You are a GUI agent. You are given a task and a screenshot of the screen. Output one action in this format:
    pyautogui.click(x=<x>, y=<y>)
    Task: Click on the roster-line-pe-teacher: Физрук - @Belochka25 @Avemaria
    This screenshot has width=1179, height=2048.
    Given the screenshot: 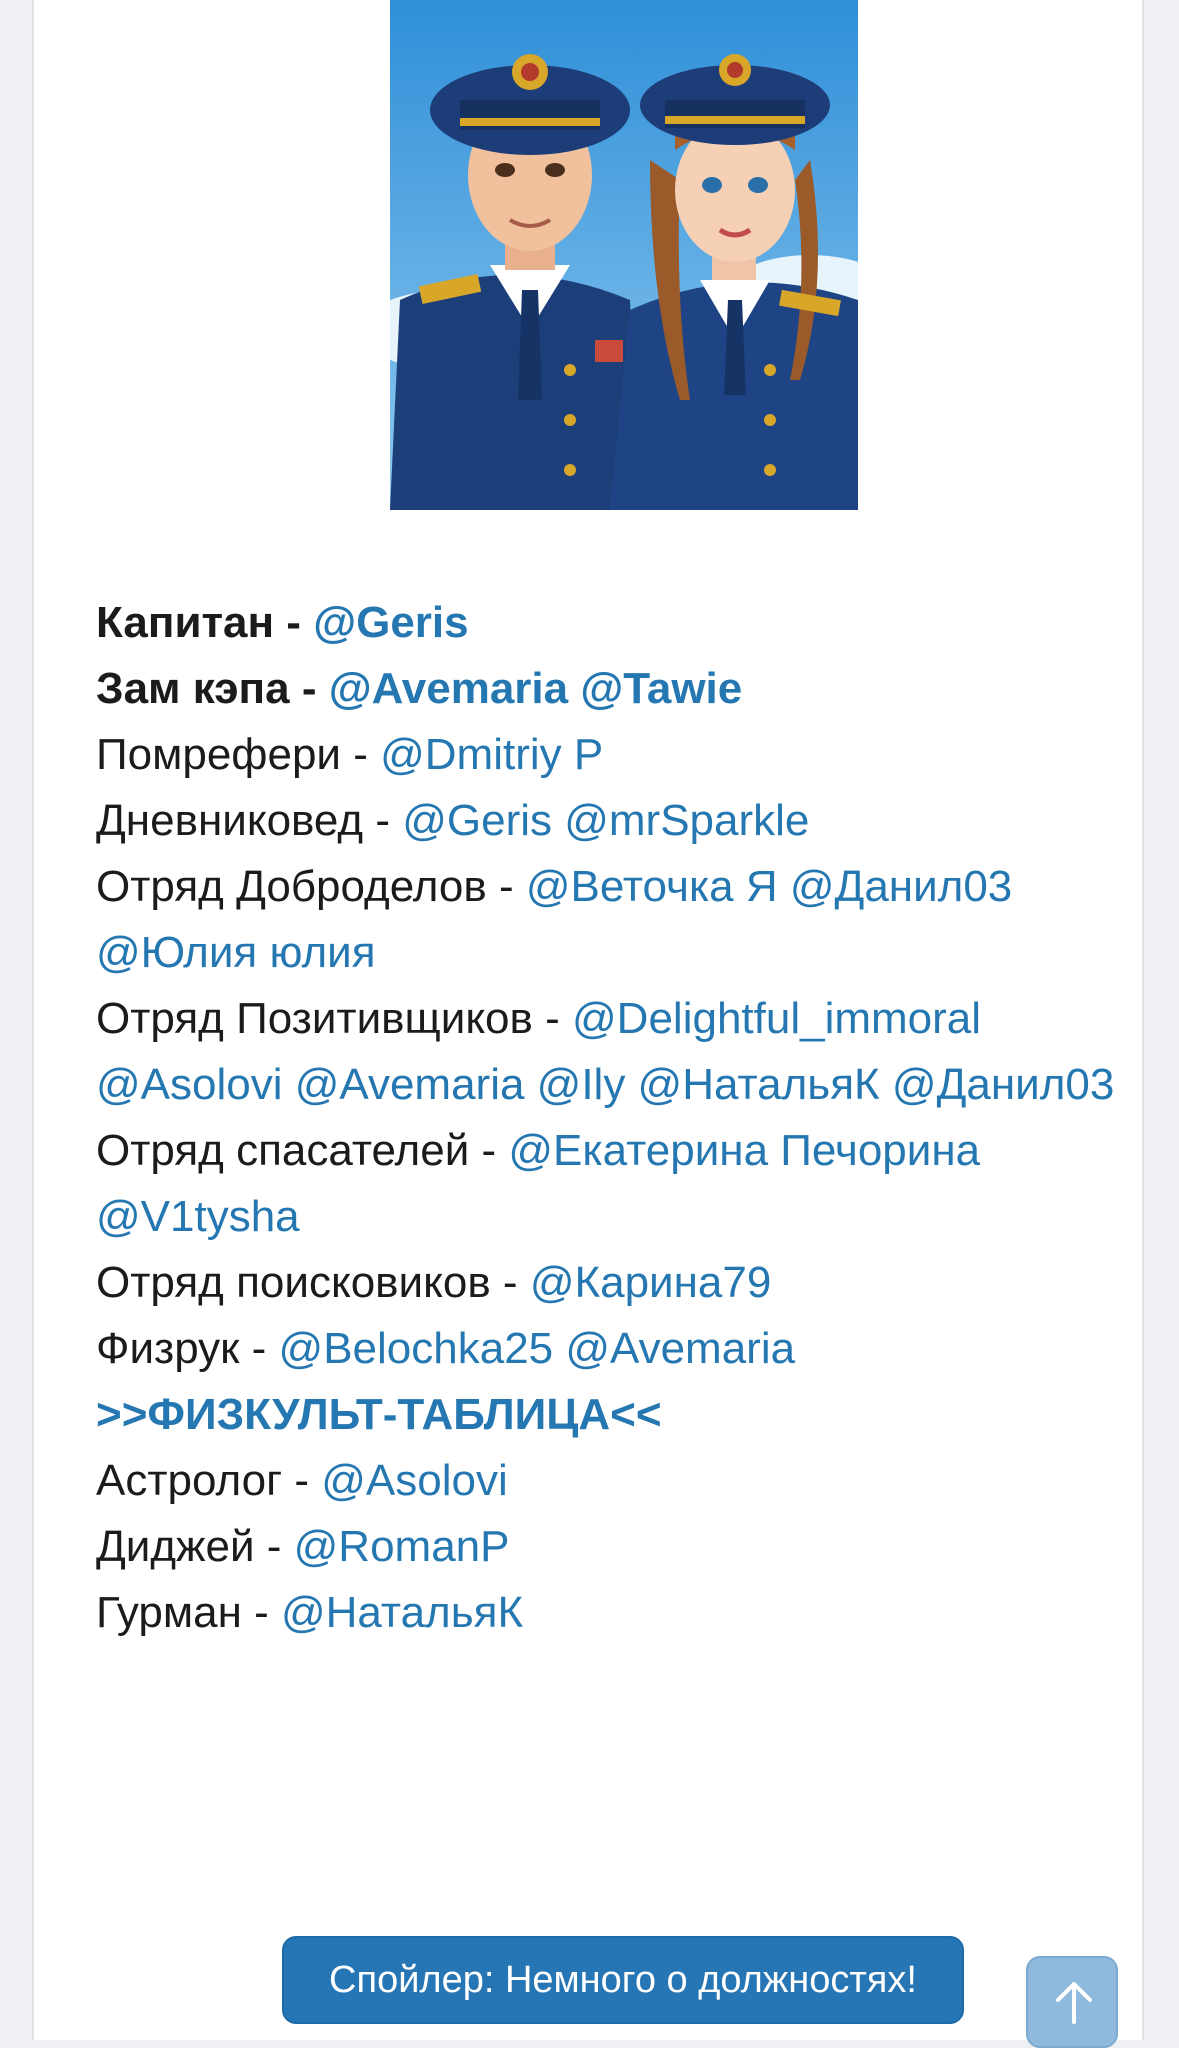 What is the action you would take?
    pyautogui.click(x=616, y=1349)
    